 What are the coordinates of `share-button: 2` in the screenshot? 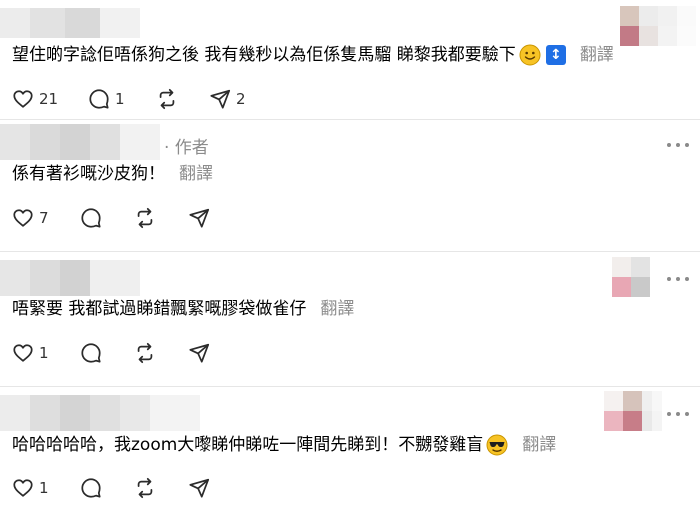 It's located at (239, 99).